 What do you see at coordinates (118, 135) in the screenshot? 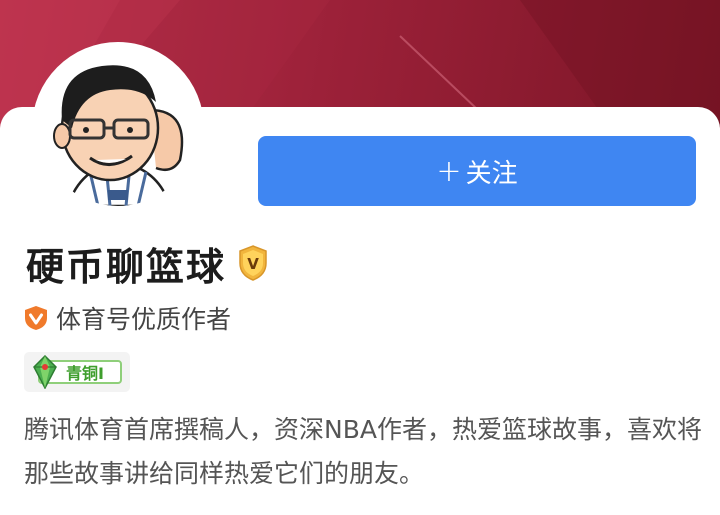
I see `cartoon-avatar-image` at bounding box center [118, 135].